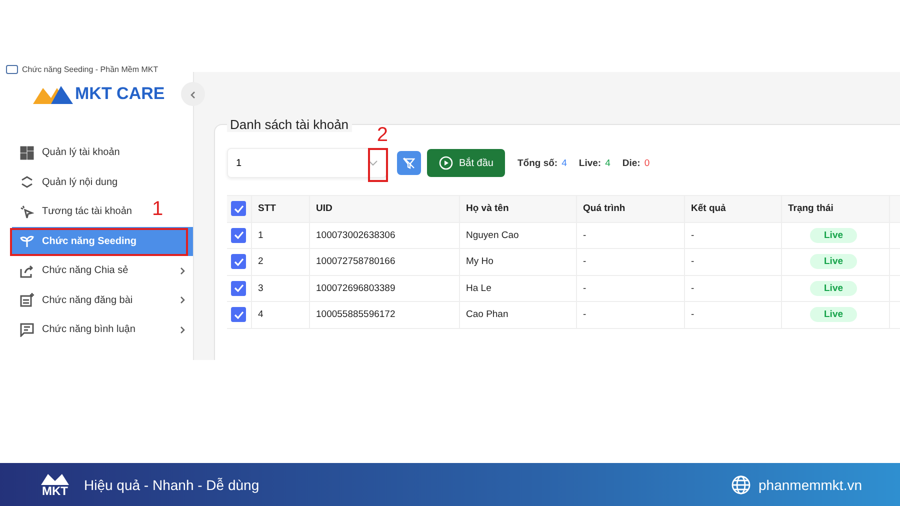  What do you see at coordinates (27, 182) in the screenshot?
I see `swap-icon` at bounding box center [27, 182].